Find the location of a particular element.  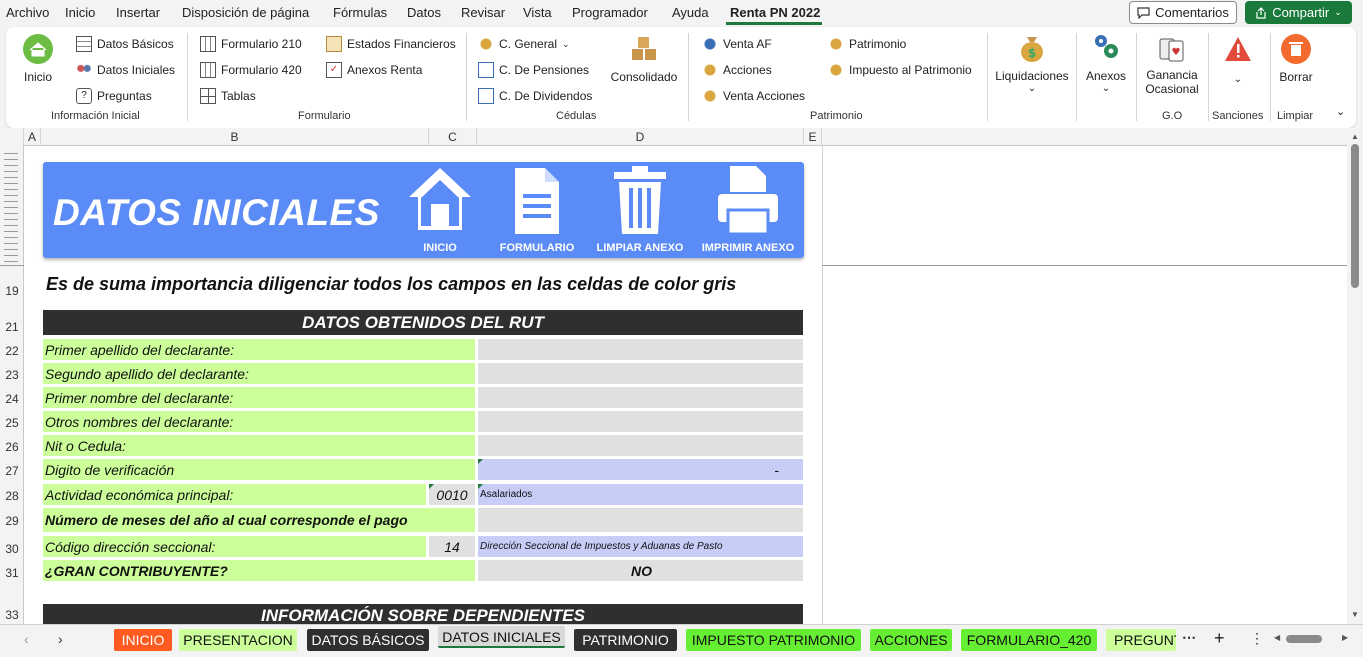

column-header-c: C is located at coordinates (453, 137).